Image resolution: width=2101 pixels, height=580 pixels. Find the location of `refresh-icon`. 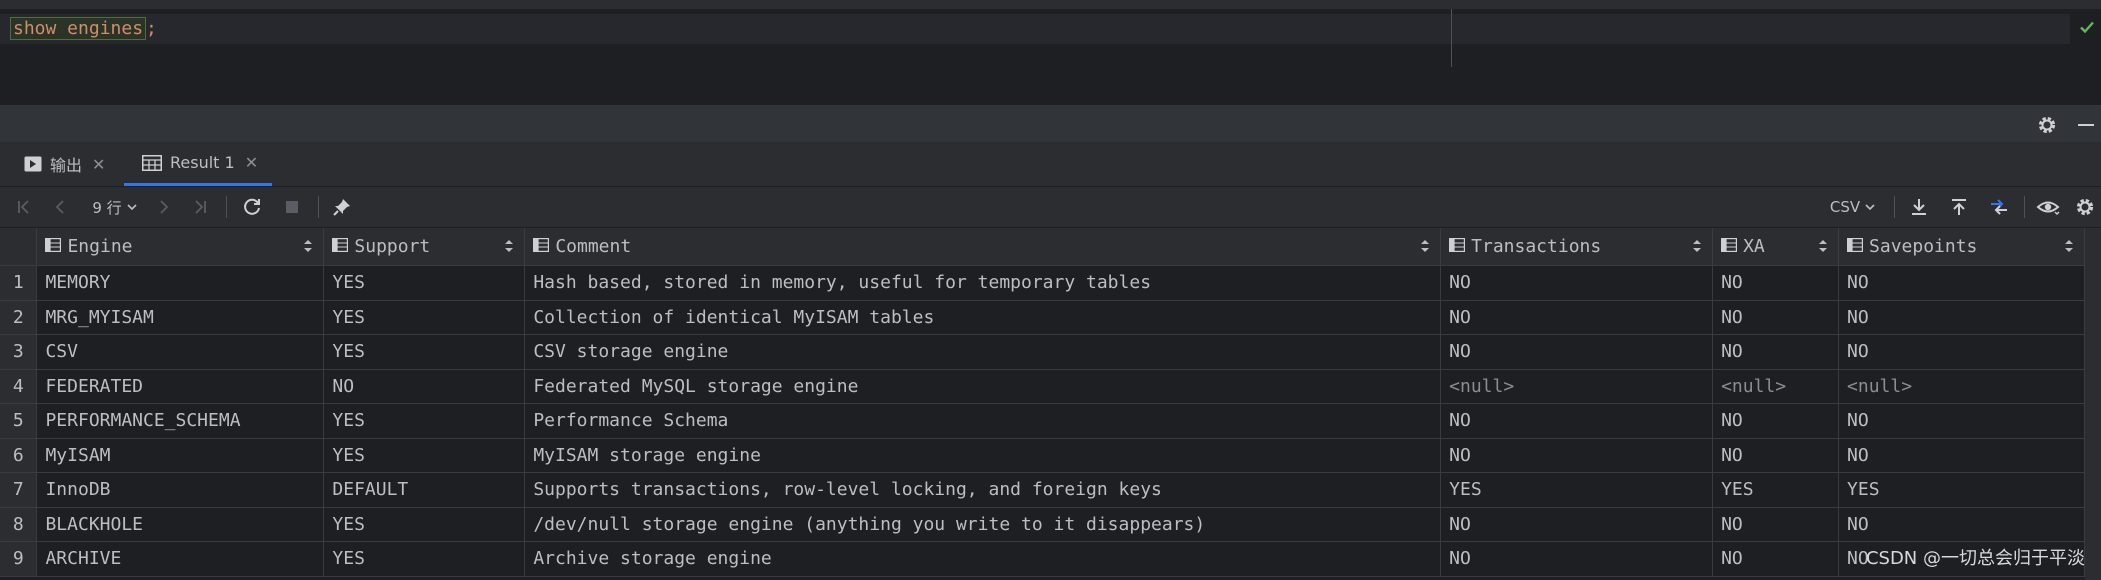

refresh-icon is located at coordinates (252, 207).